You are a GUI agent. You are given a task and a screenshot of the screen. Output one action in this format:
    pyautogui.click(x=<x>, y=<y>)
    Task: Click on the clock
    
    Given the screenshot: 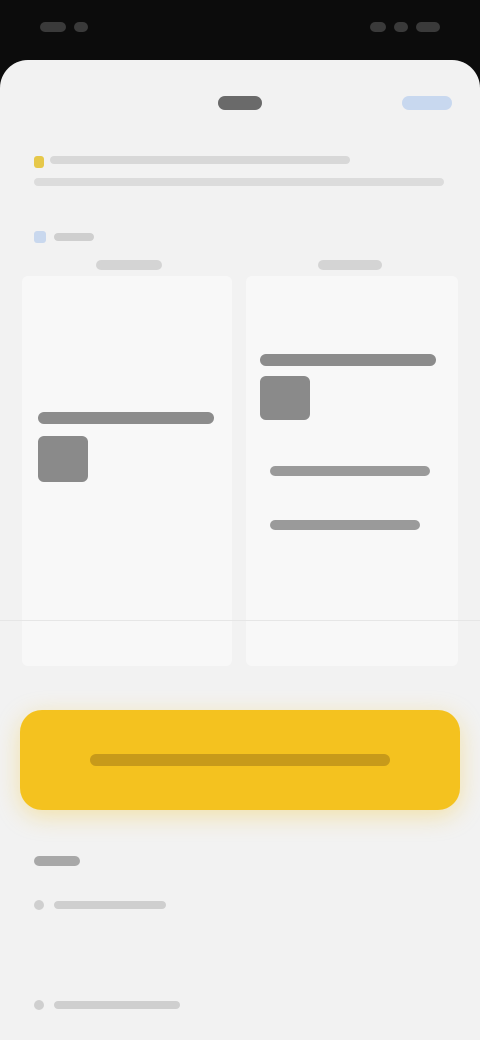 What is the action you would take?
    pyautogui.click(x=53, y=27)
    